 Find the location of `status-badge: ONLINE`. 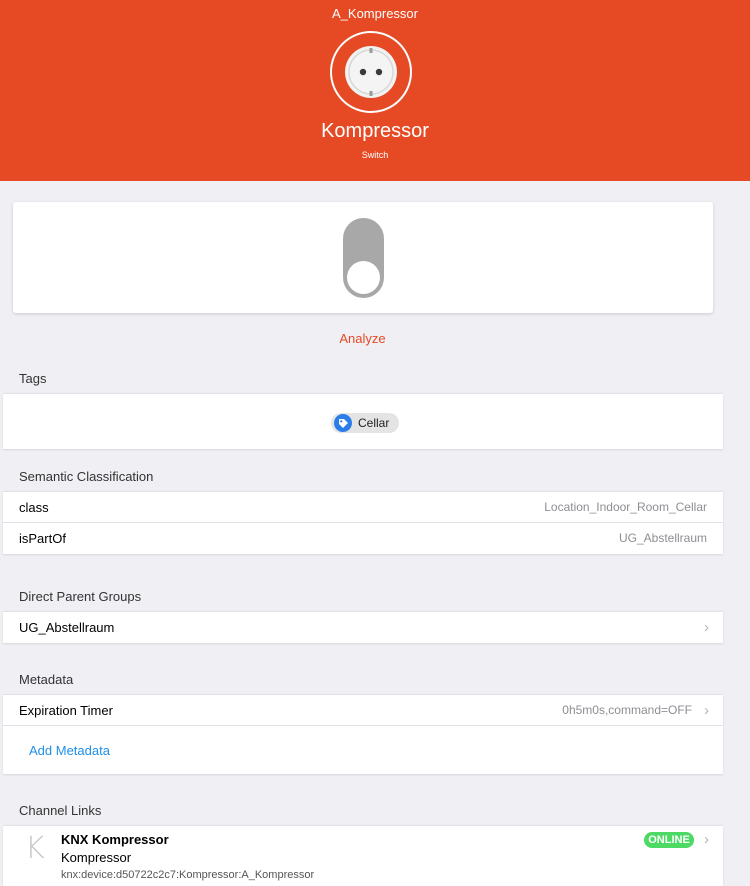

status-badge: ONLINE is located at coordinates (669, 840).